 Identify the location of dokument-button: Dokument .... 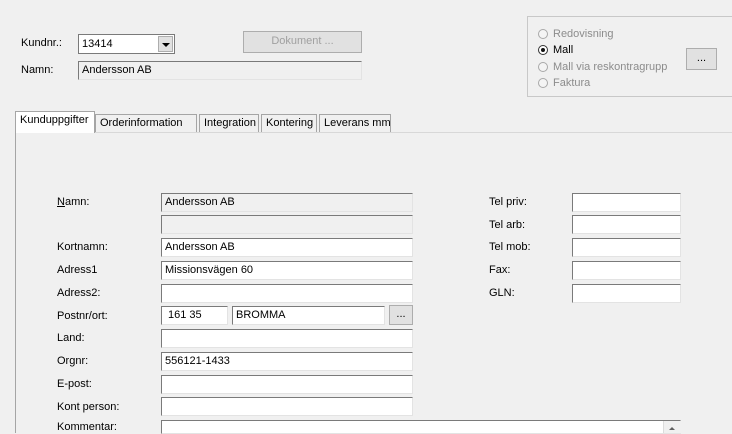
(302, 42).